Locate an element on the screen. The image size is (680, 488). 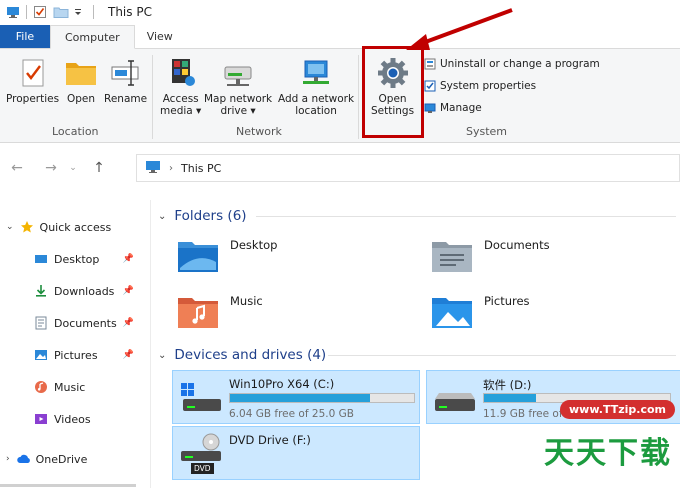
navigation-bar: ← → ⌄ ↑ › This PC is located at coordinates (340, 168).